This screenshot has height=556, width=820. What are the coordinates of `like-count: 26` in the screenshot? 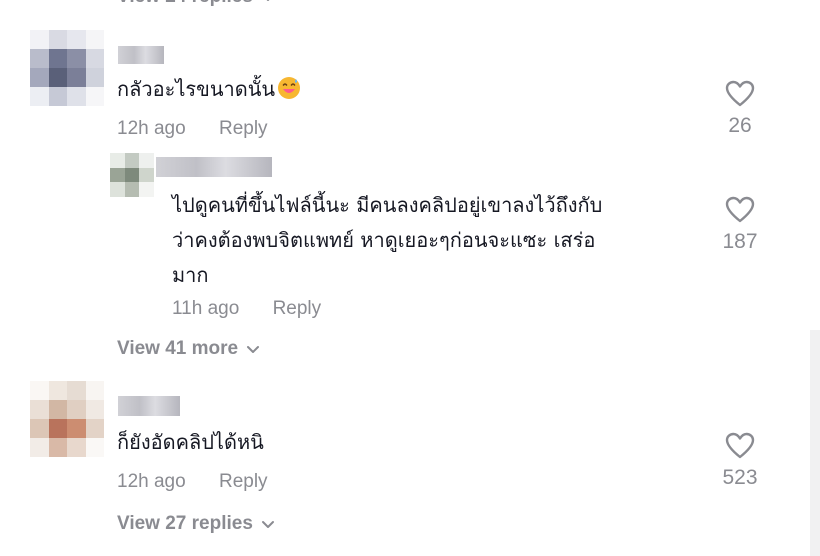 It's located at (740, 125).